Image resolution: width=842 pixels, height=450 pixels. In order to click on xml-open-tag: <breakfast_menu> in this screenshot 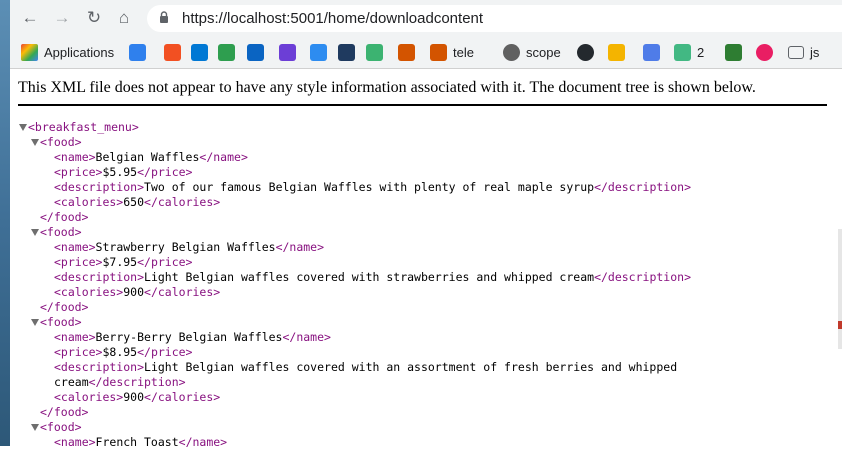, I will do `click(83, 127)`.